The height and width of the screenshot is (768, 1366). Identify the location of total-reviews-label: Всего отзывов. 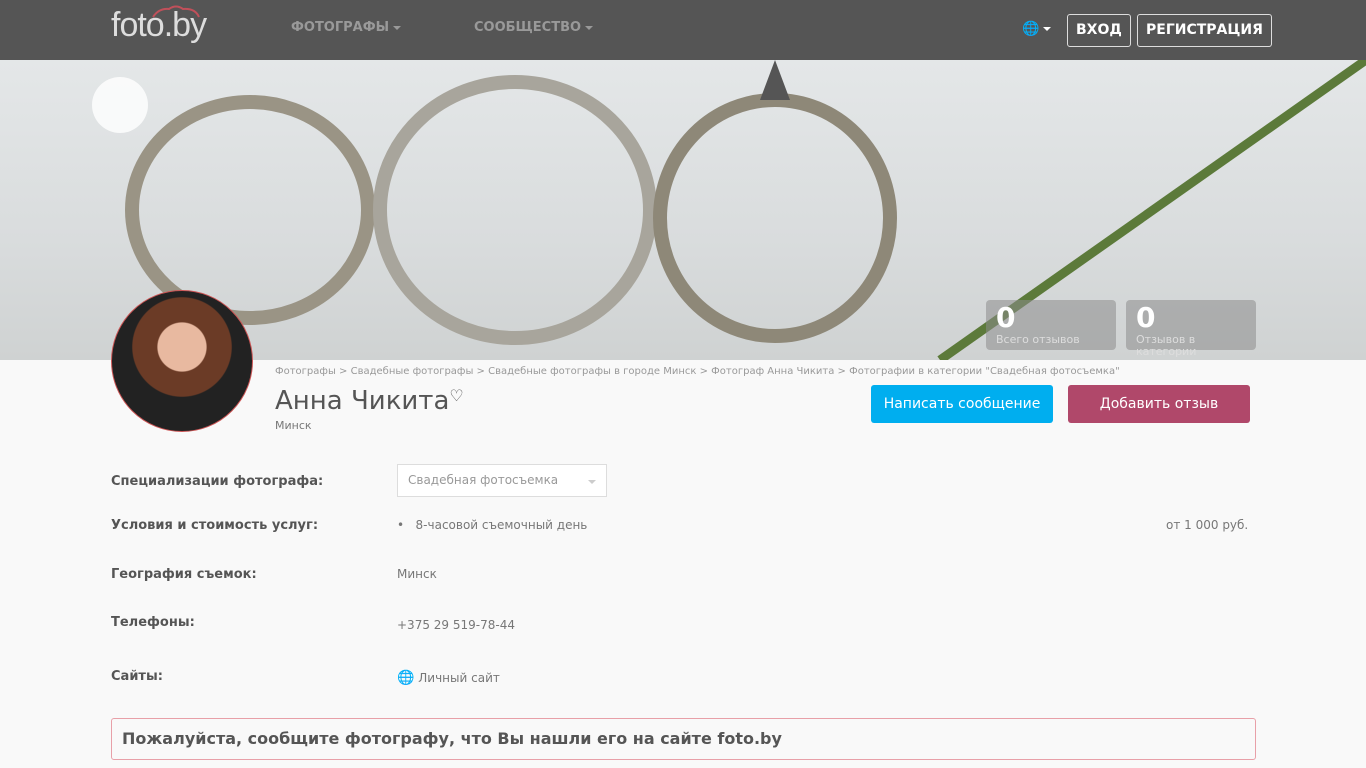
(1038, 339).